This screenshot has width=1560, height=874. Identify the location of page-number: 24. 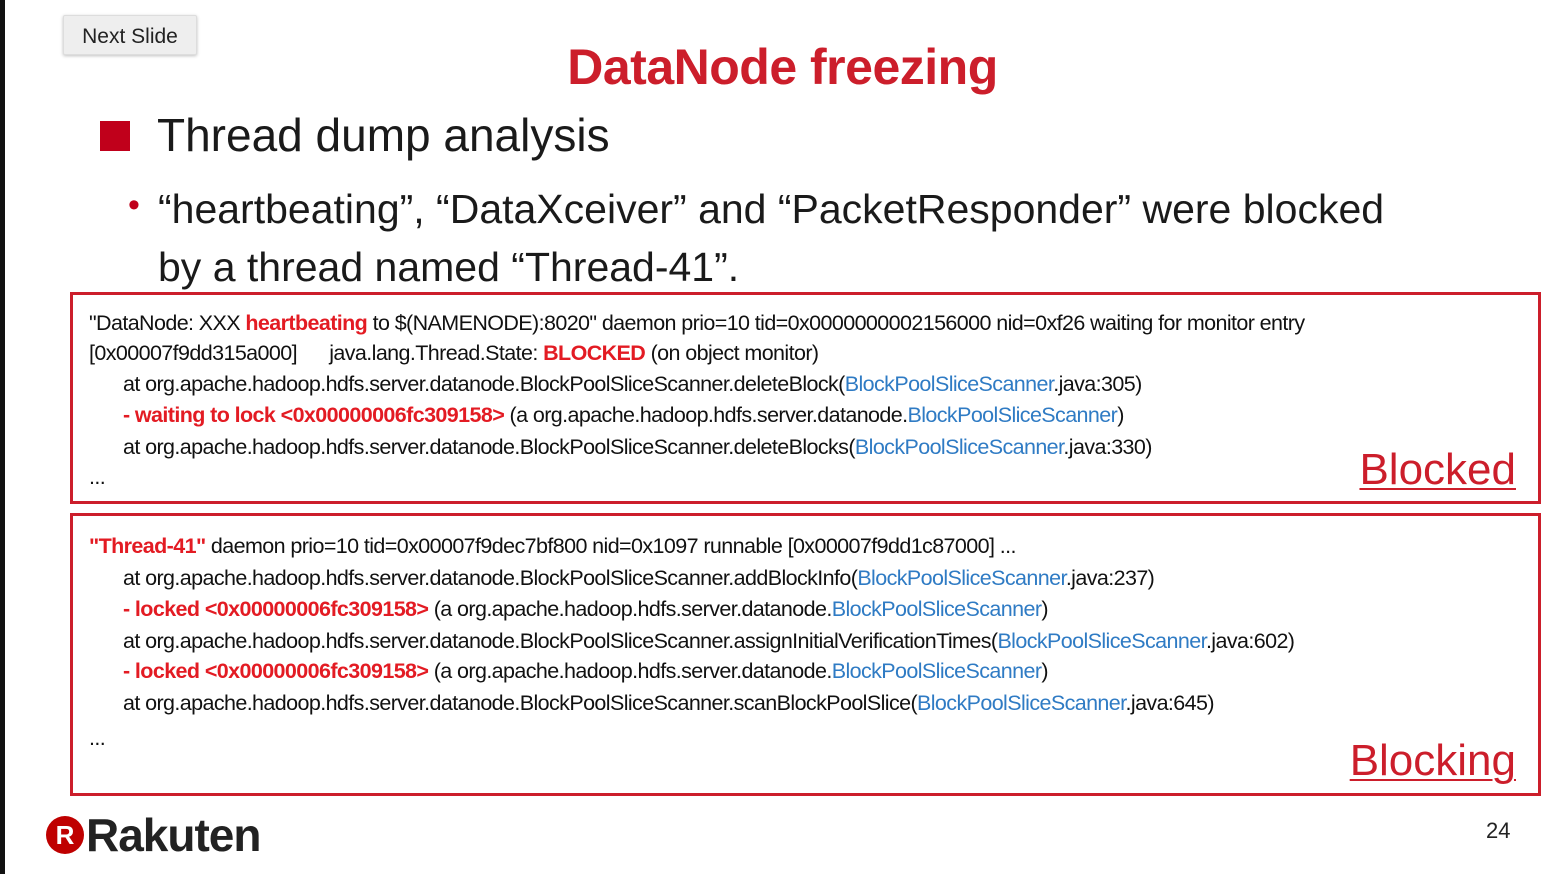
(1498, 830).